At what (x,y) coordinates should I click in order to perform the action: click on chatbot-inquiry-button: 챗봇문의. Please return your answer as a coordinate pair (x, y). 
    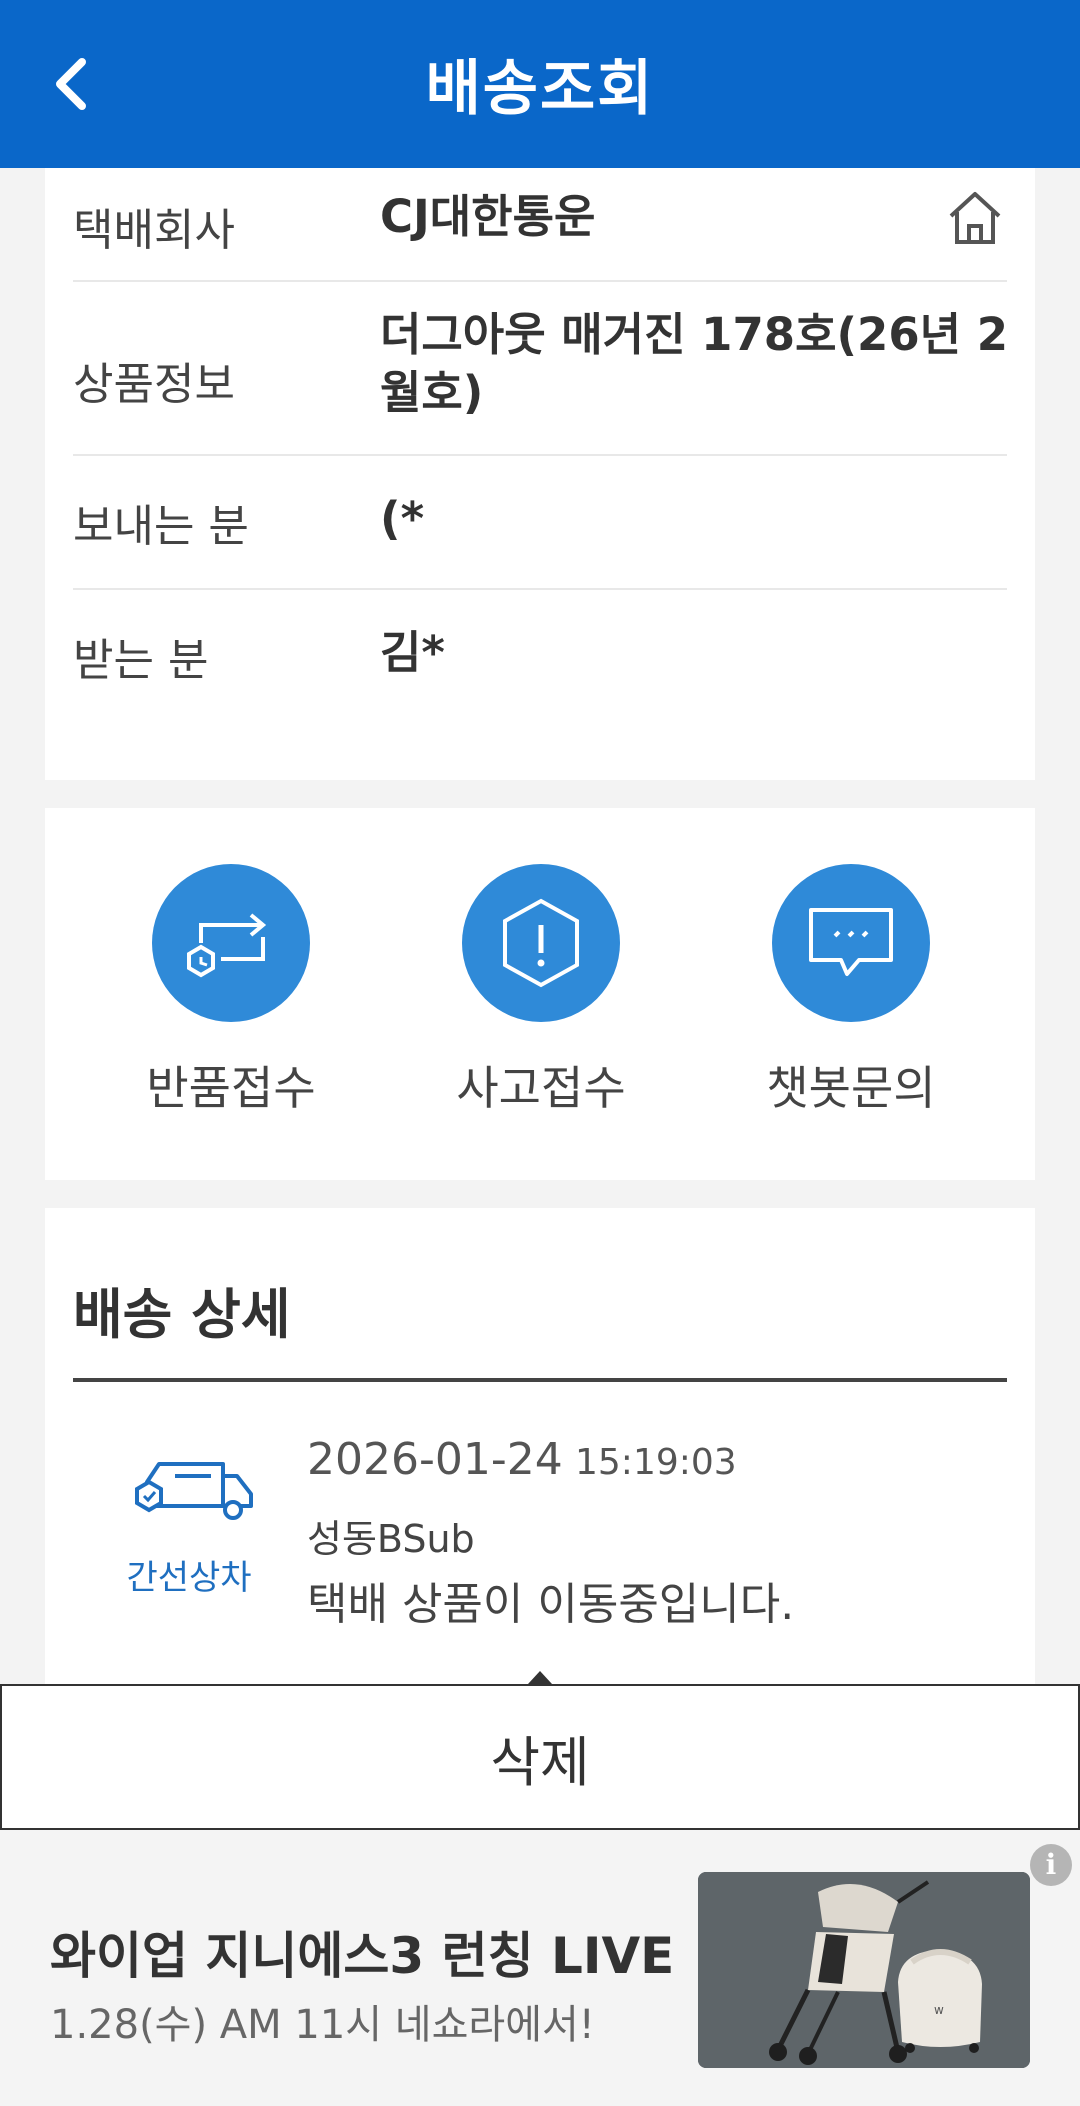
    Looking at the image, I should click on (851, 991).